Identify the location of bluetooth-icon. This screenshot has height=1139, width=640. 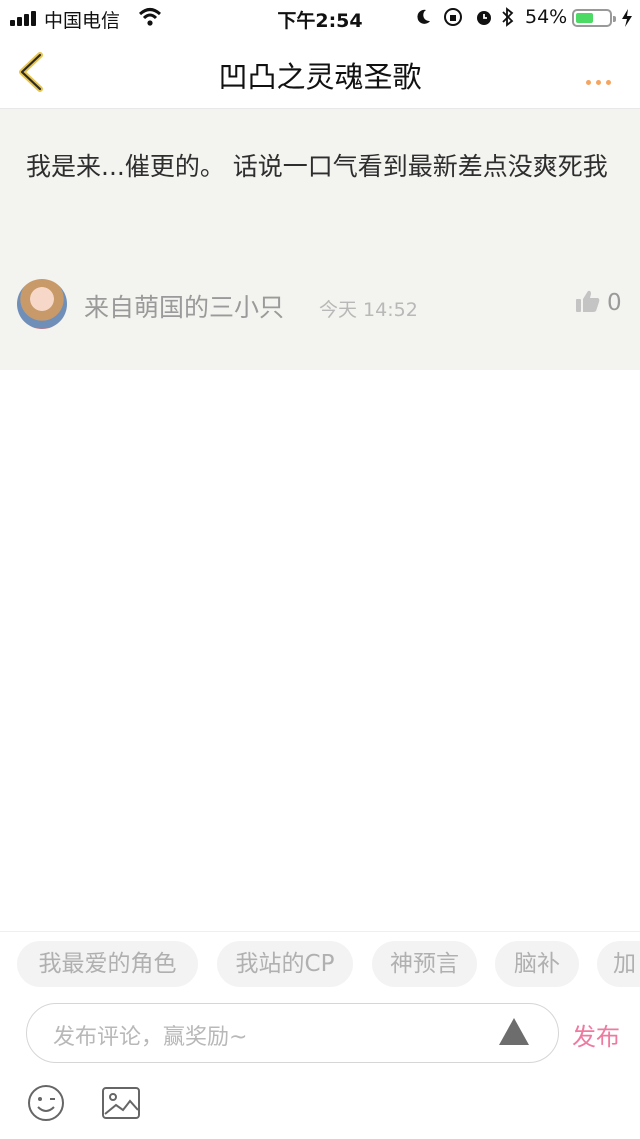
(508, 17).